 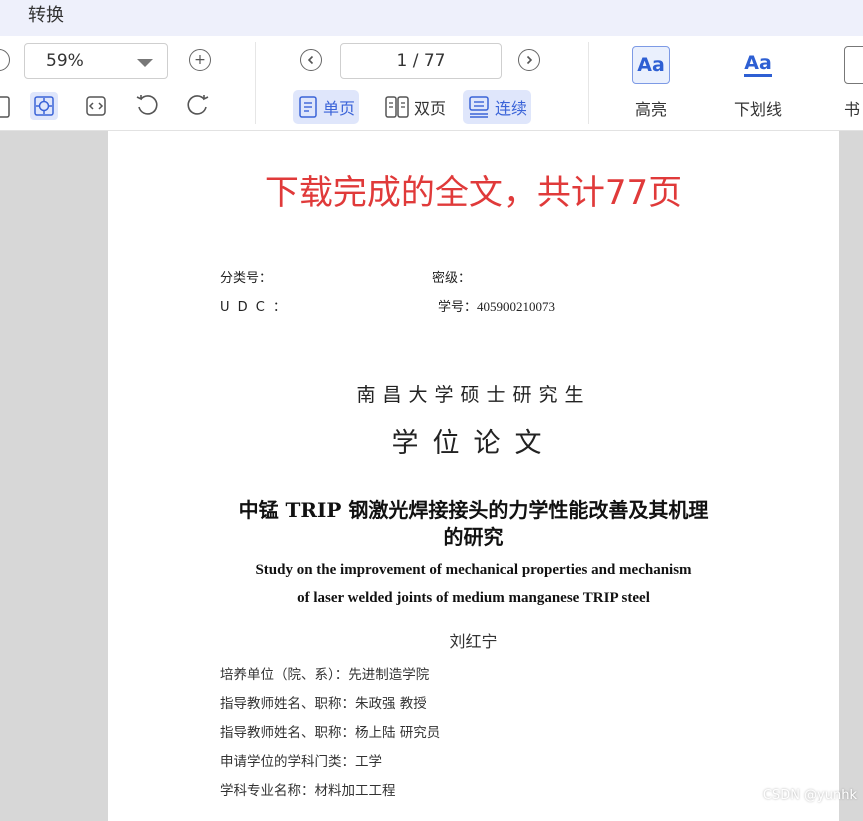 What do you see at coordinates (5, 60) in the screenshot?
I see `zoom-out-button` at bounding box center [5, 60].